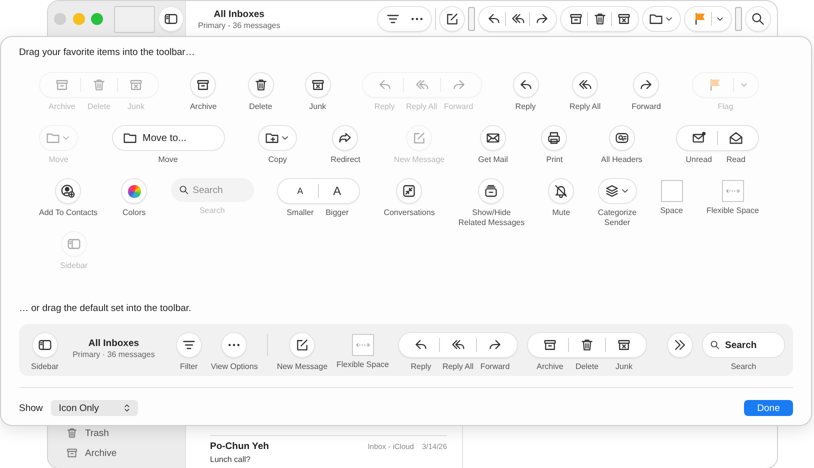 Image resolution: width=814 pixels, height=468 pixels. What do you see at coordinates (239, 446) in the screenshot?
I see `sender-name: Po-Chun Yeh` at bounding box center [239, 446].